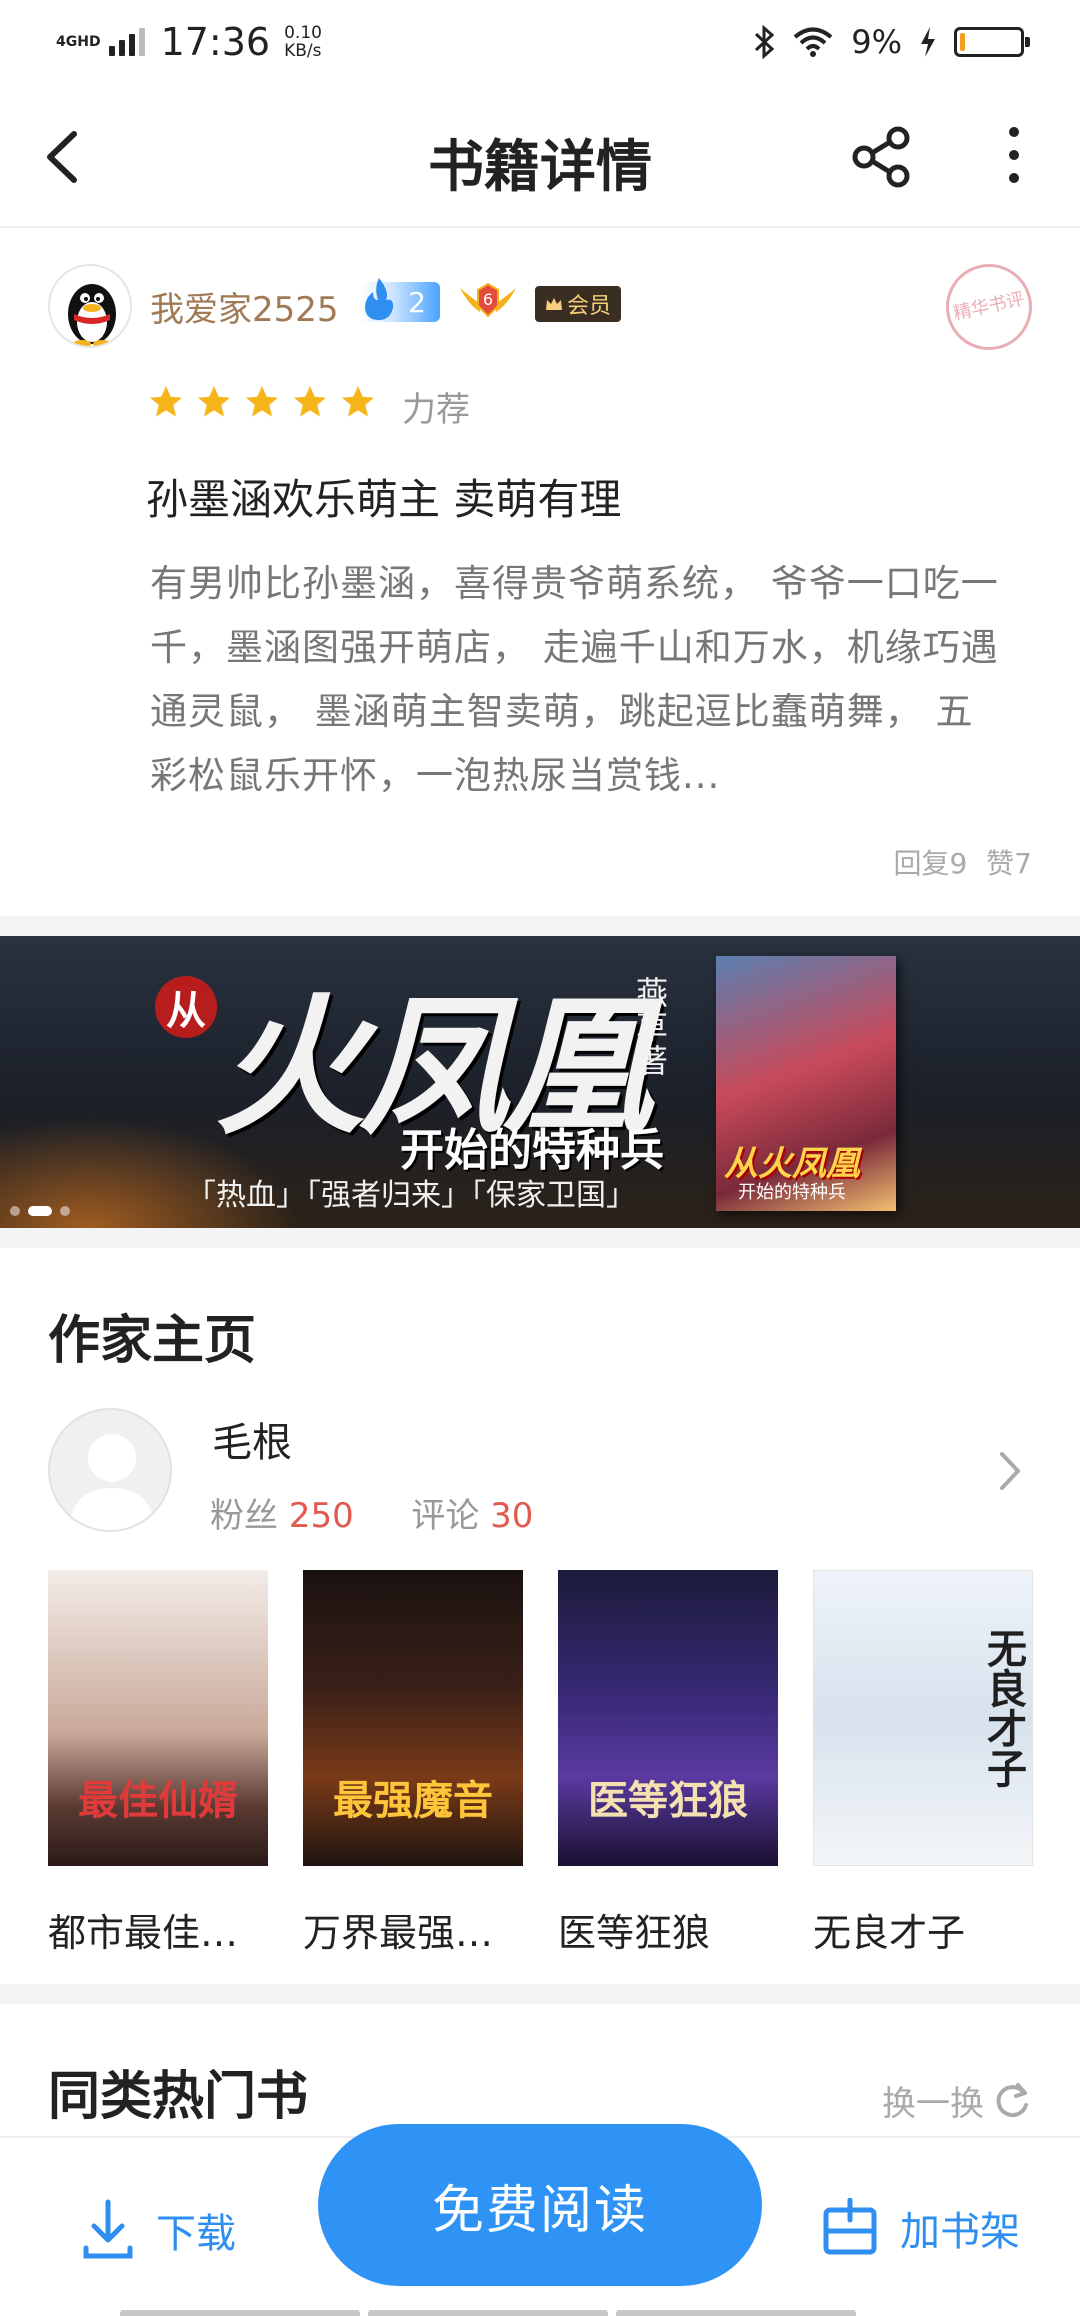 The width and height of the screenshot is (1080, 2316). Describe the element at coordinates (244, 306) in the screenshot. I see `reviewer-name: 我爱家2525` at that location.